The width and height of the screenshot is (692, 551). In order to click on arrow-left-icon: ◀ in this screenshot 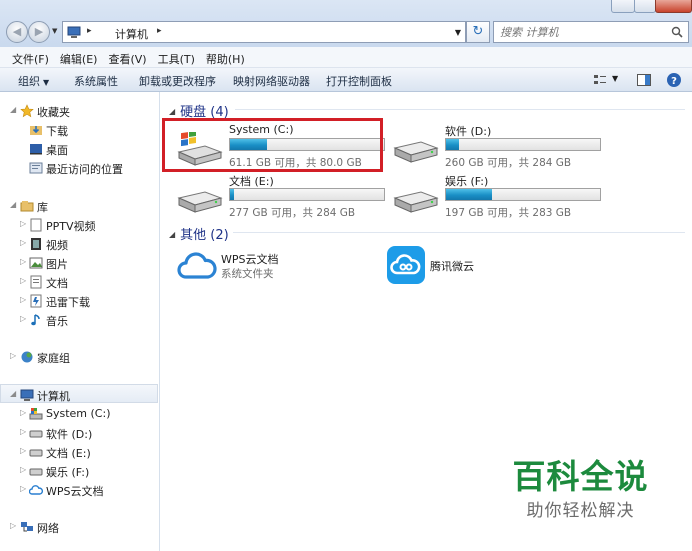, I will do `click(17, 31)`.